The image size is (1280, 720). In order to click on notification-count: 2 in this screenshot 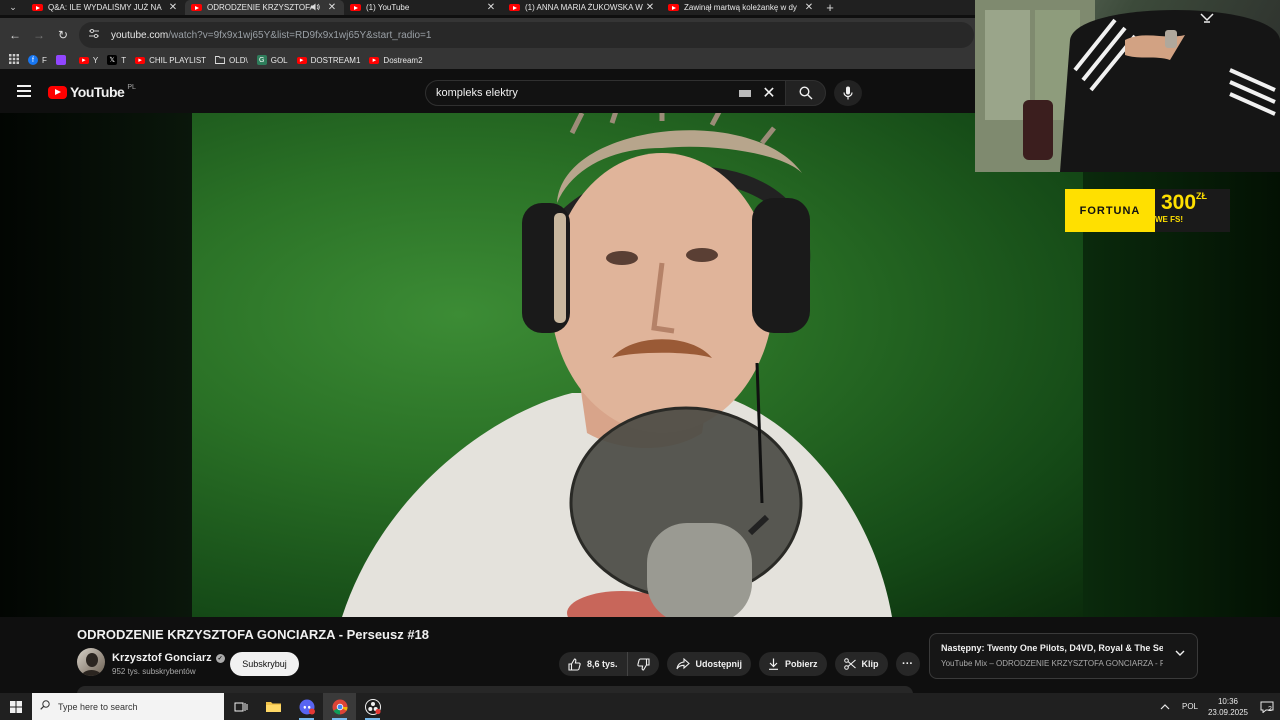, I will do `click(1270, 709)`.